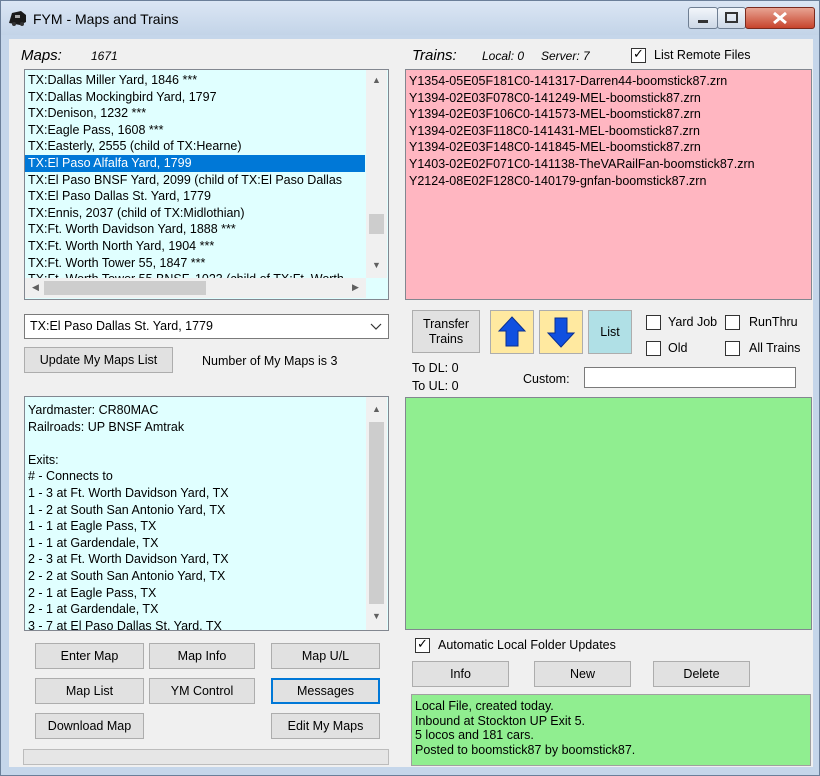 The width and height of the screenshot is (820, 776). Describe the element at coordinates (202, 691) in the screenshot. I see `ym-control-button: YM Control` at that location.